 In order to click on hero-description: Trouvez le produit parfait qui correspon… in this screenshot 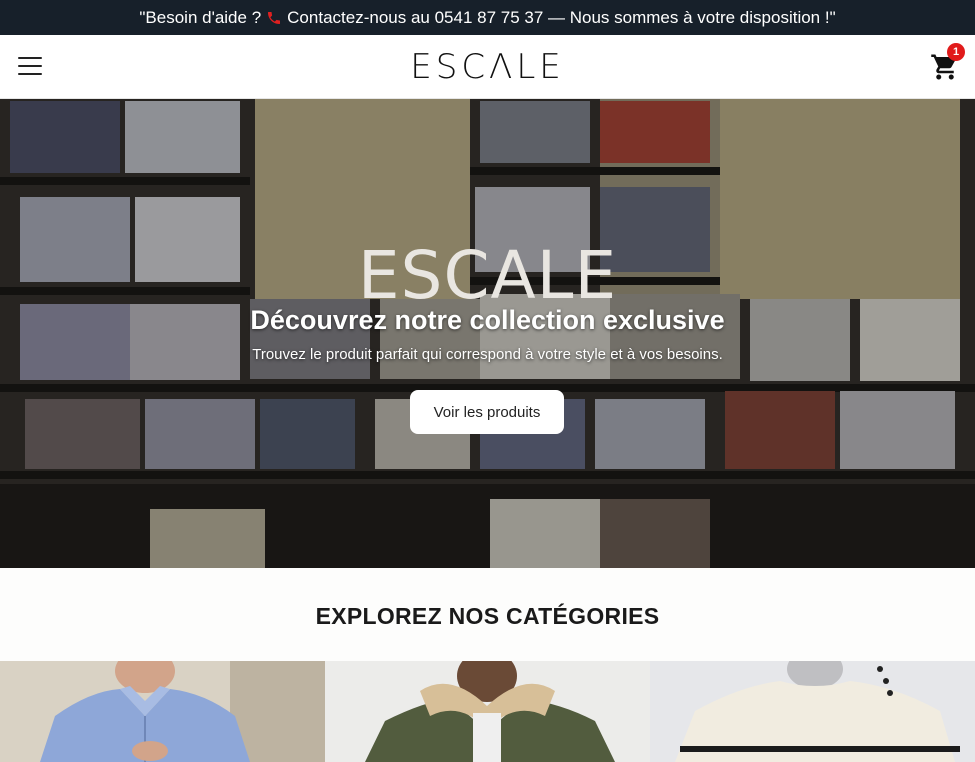, I will do `click(487, 354)`.